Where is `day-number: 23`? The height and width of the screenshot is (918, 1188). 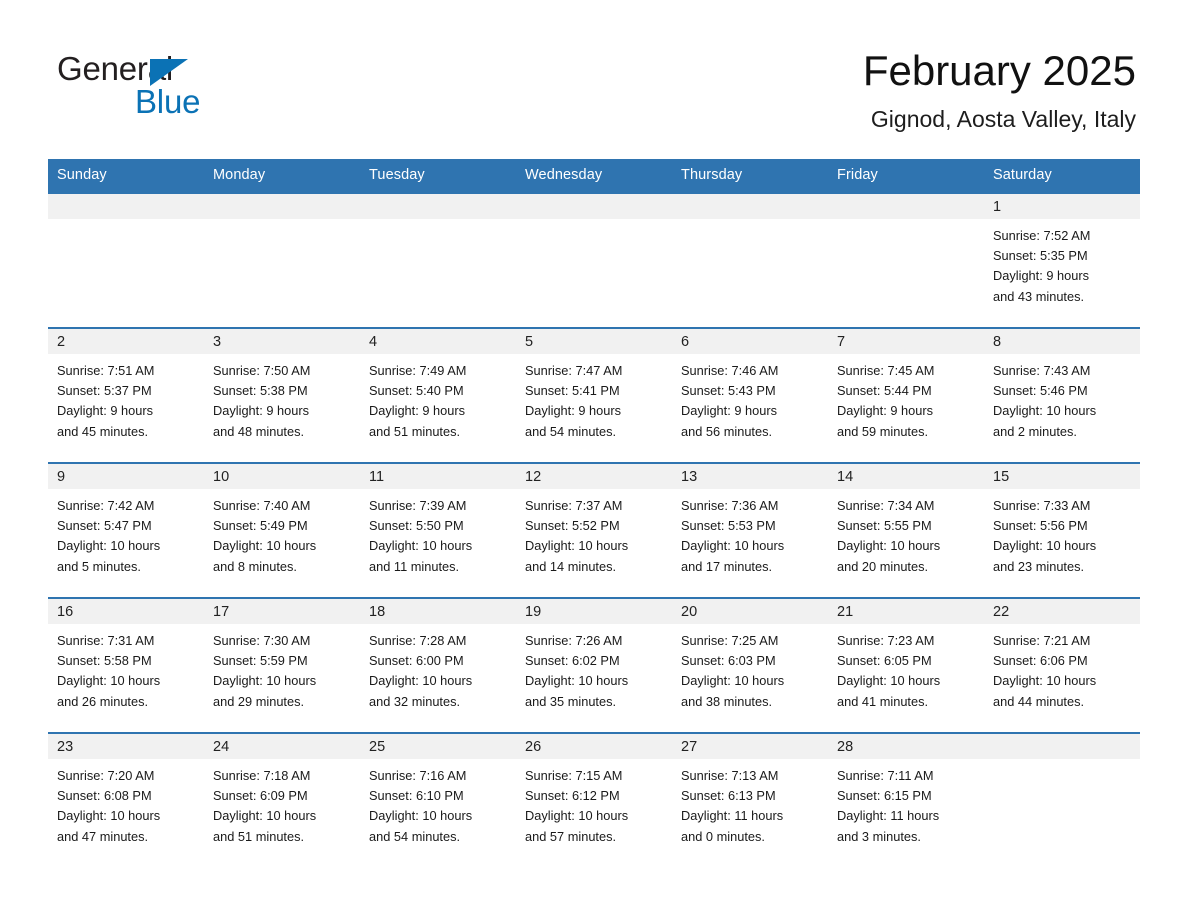 day-number: 23 is located at coordinates (65, 747).